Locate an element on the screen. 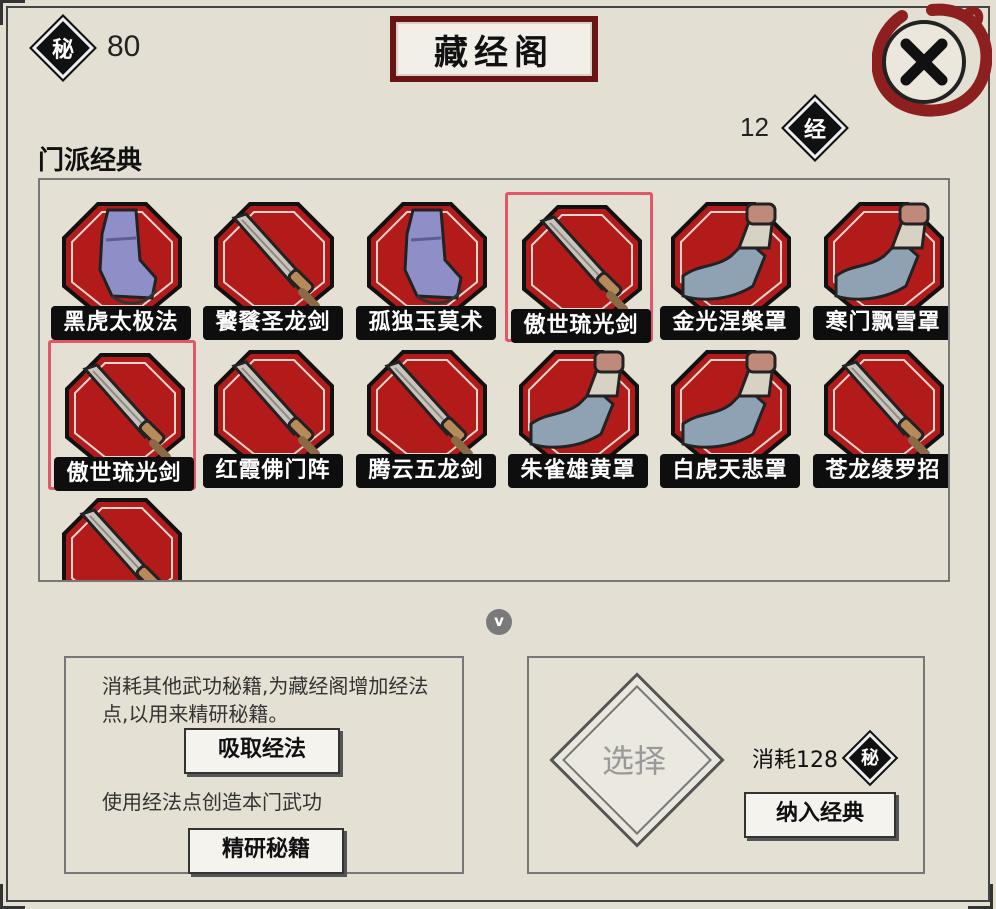 Image resolution: width=996 pixels, height=909 pixels. cost-text: 消耗128 is located at coordinates (795, 760).